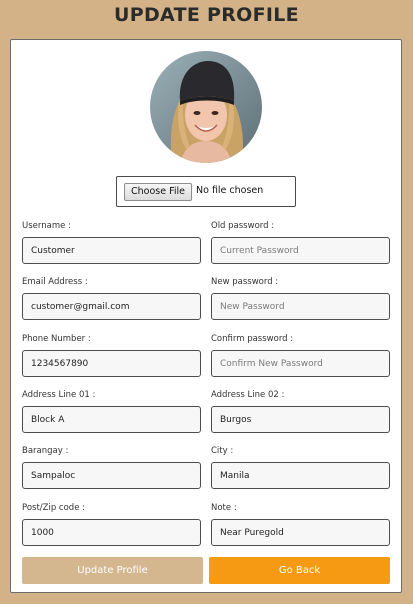 The height and width of the screenshot is (604, 413). Describe the element at coordinates (230, 190) in the screenshot. I see `file-status-text: No file chosen` at that location.